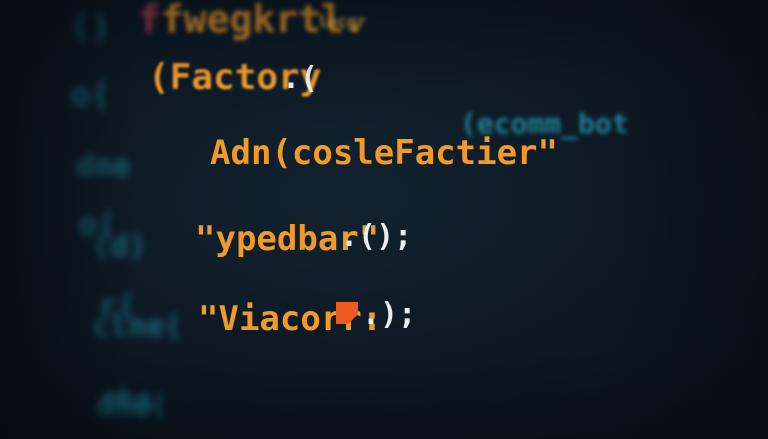 Image resolution: width=768 pixels, height=439 pixels. I want to click on code-line-3-tail: (ecomm_bot, so click(544, 123).